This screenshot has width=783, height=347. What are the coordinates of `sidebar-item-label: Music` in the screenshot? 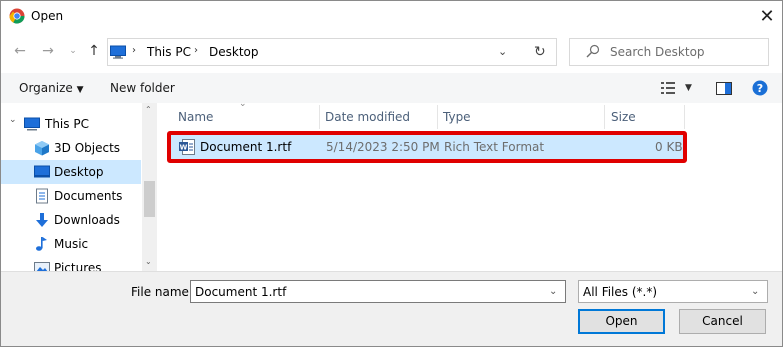 It's located at (71, 244).